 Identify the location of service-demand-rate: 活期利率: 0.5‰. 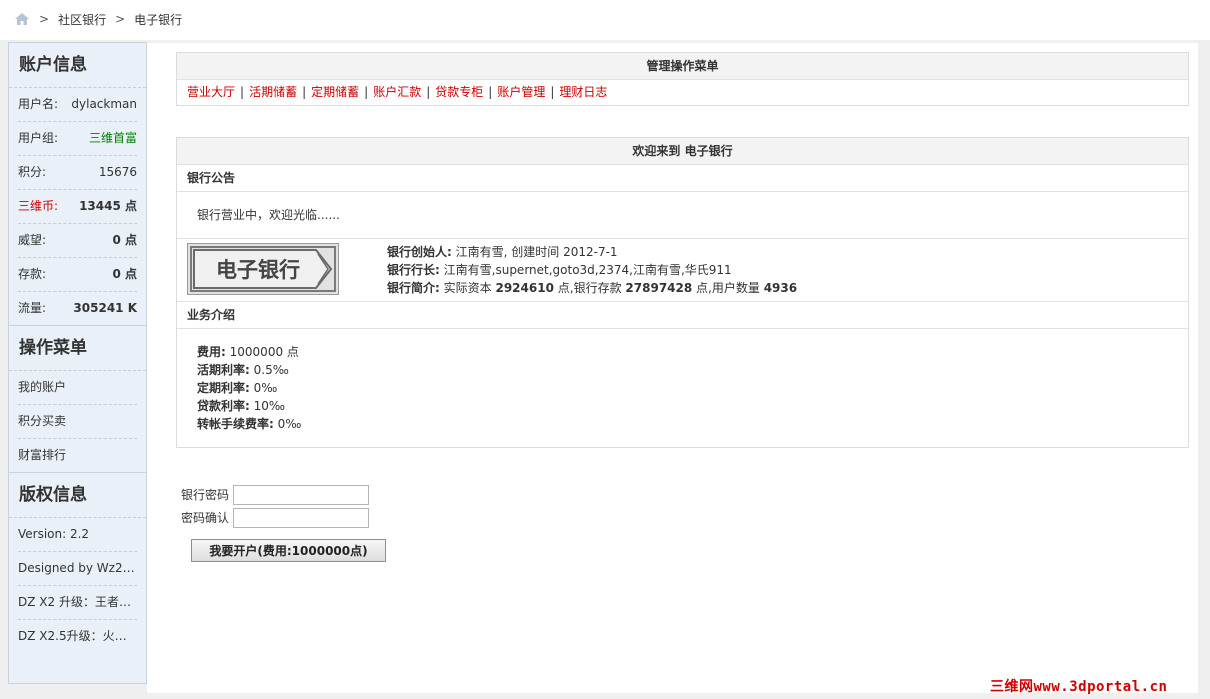
(243, 370).